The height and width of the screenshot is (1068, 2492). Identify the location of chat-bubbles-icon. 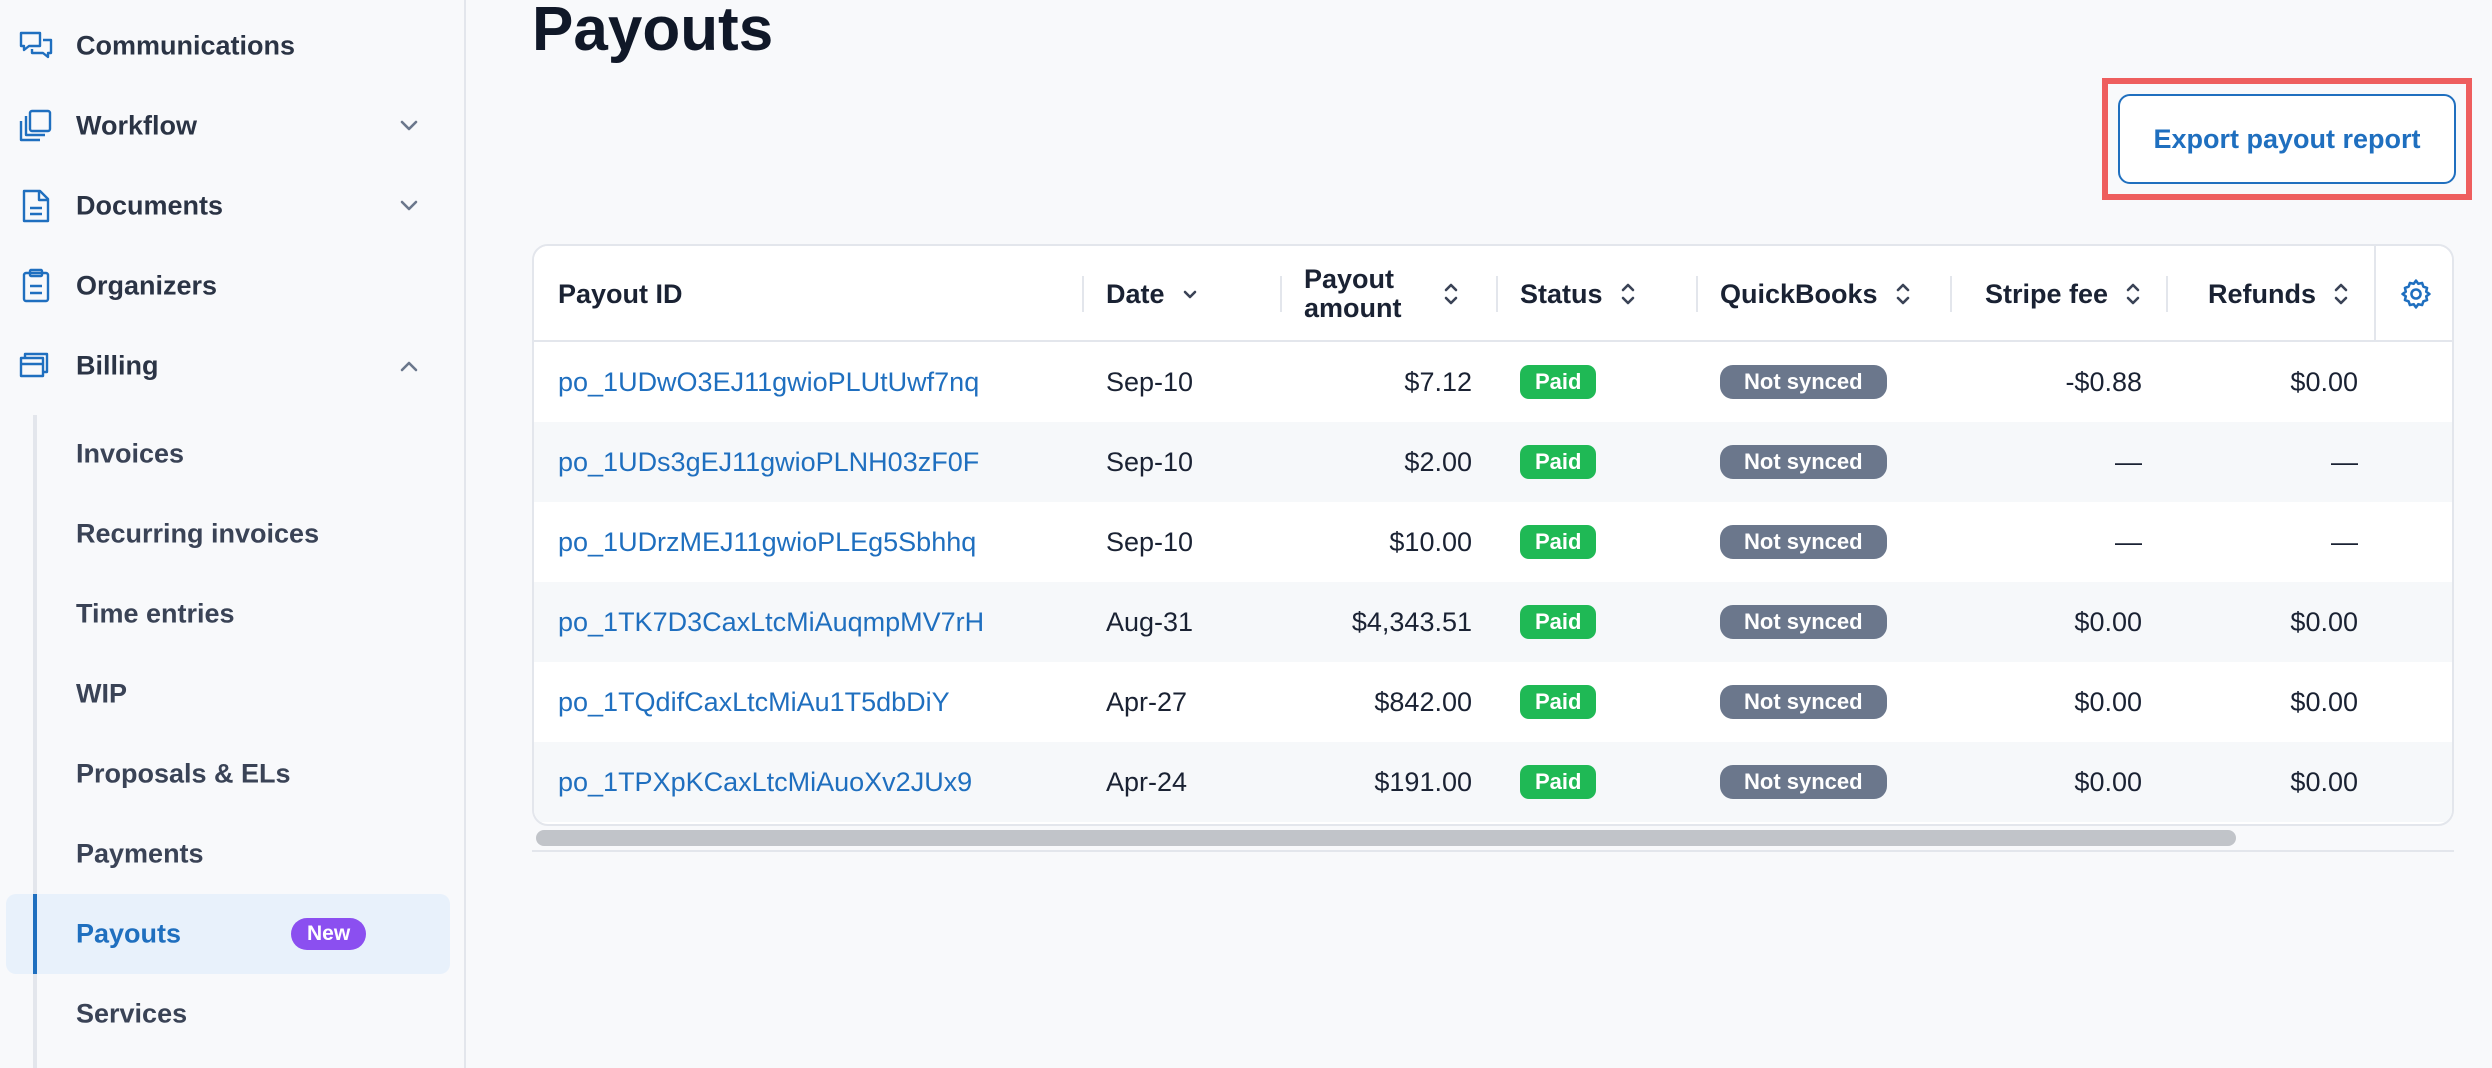
(36, 45).